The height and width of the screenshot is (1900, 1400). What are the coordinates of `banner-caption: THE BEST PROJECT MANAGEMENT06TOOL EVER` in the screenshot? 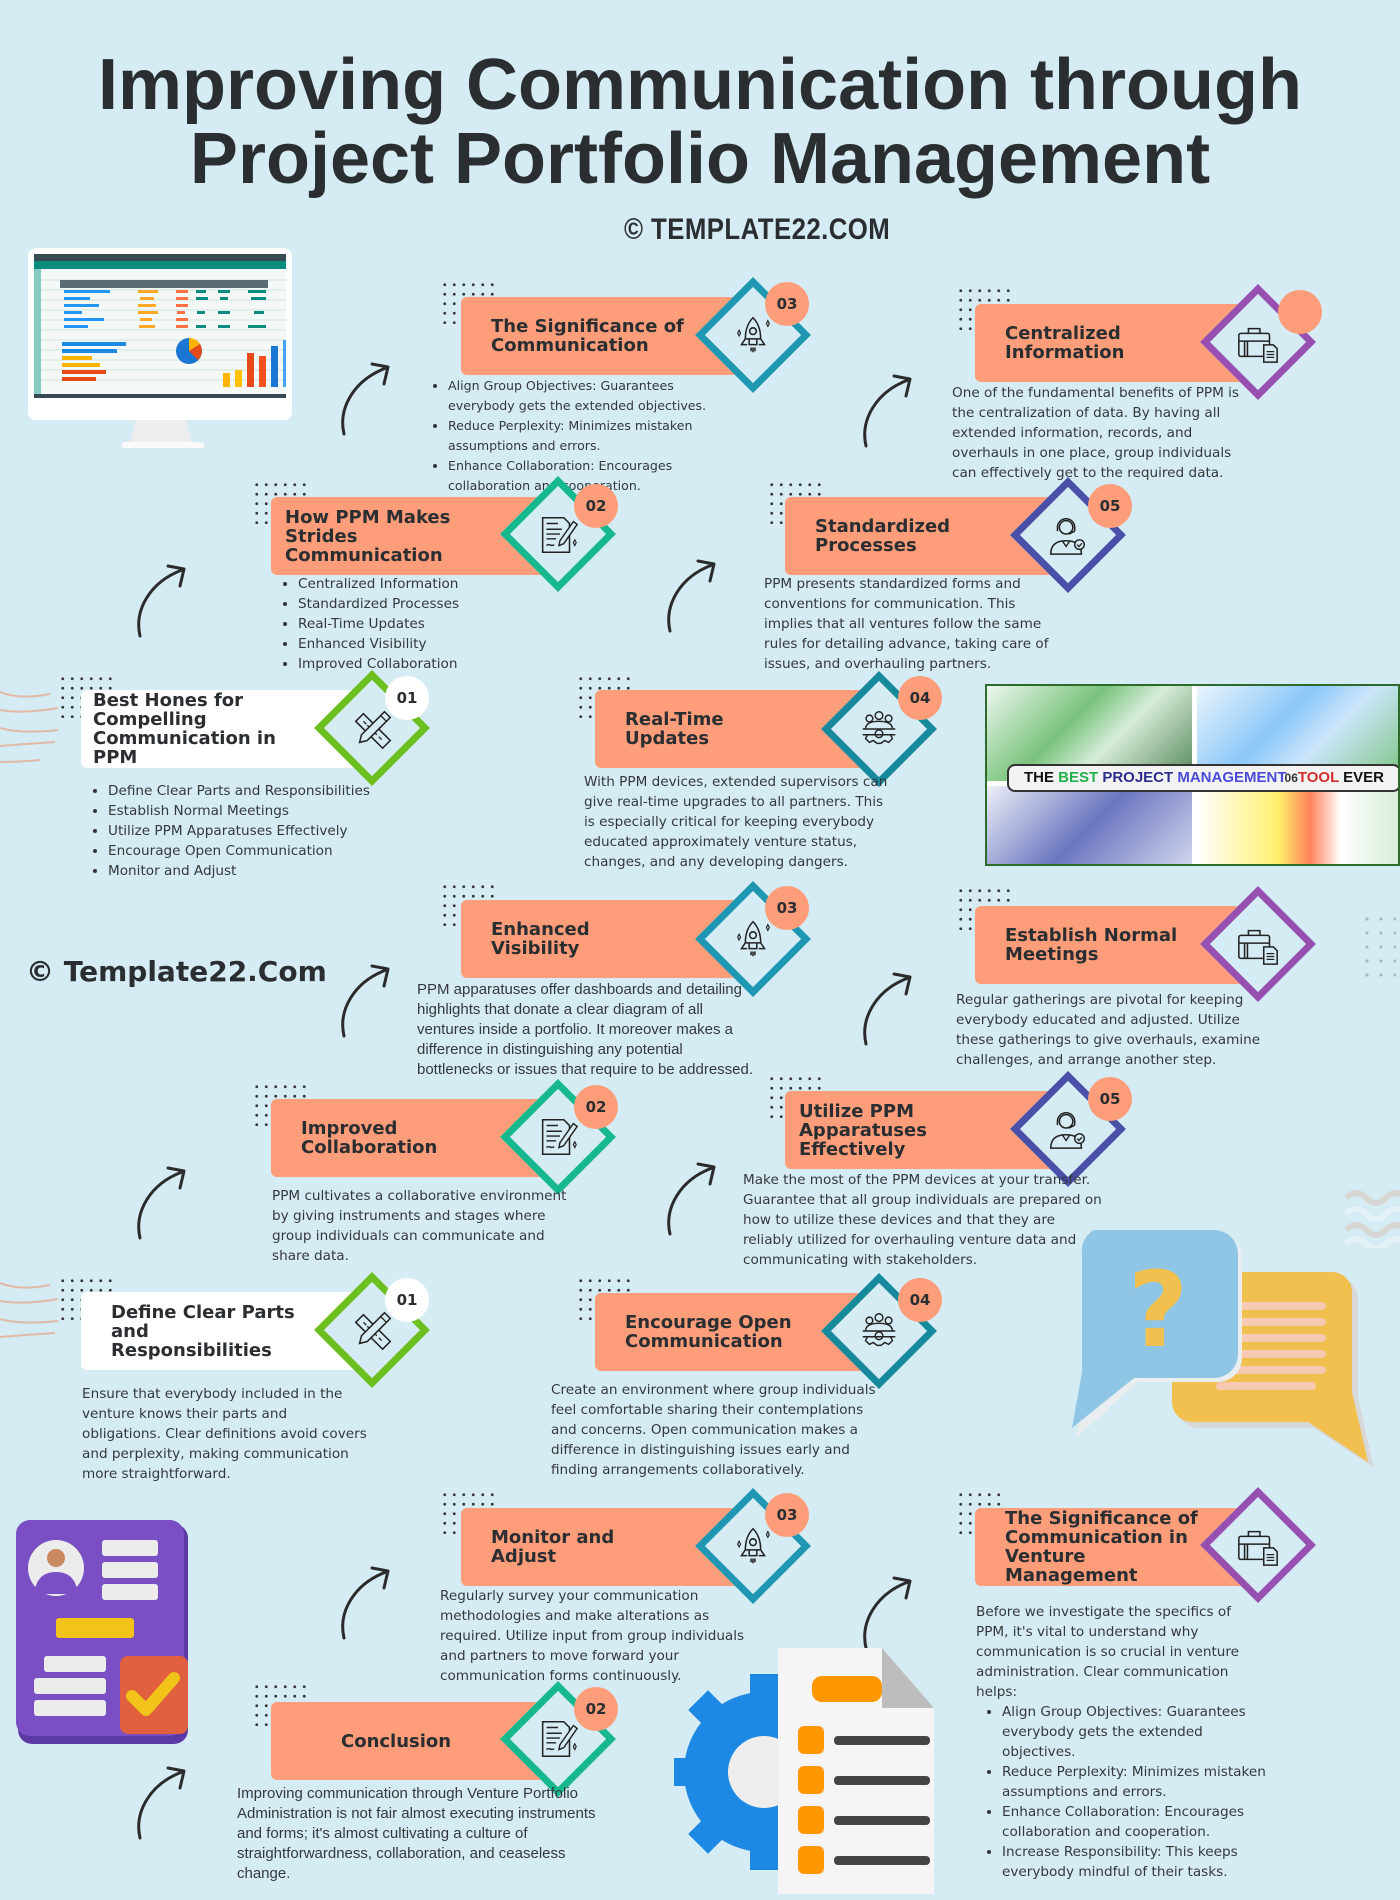 It's located at (1202, 778).